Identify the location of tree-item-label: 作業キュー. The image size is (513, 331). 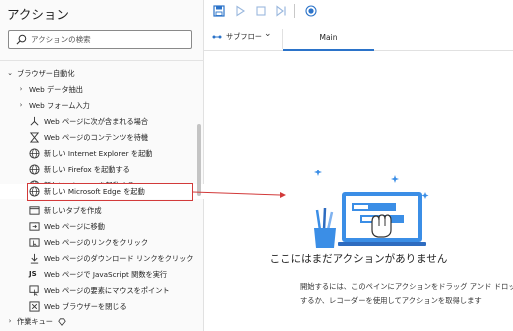
(35, 321).